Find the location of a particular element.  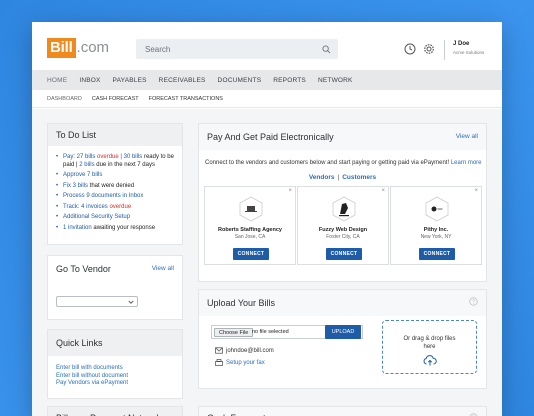

payment-network-panel: Bill.com Payment Network is located at coordinates (115, 411).